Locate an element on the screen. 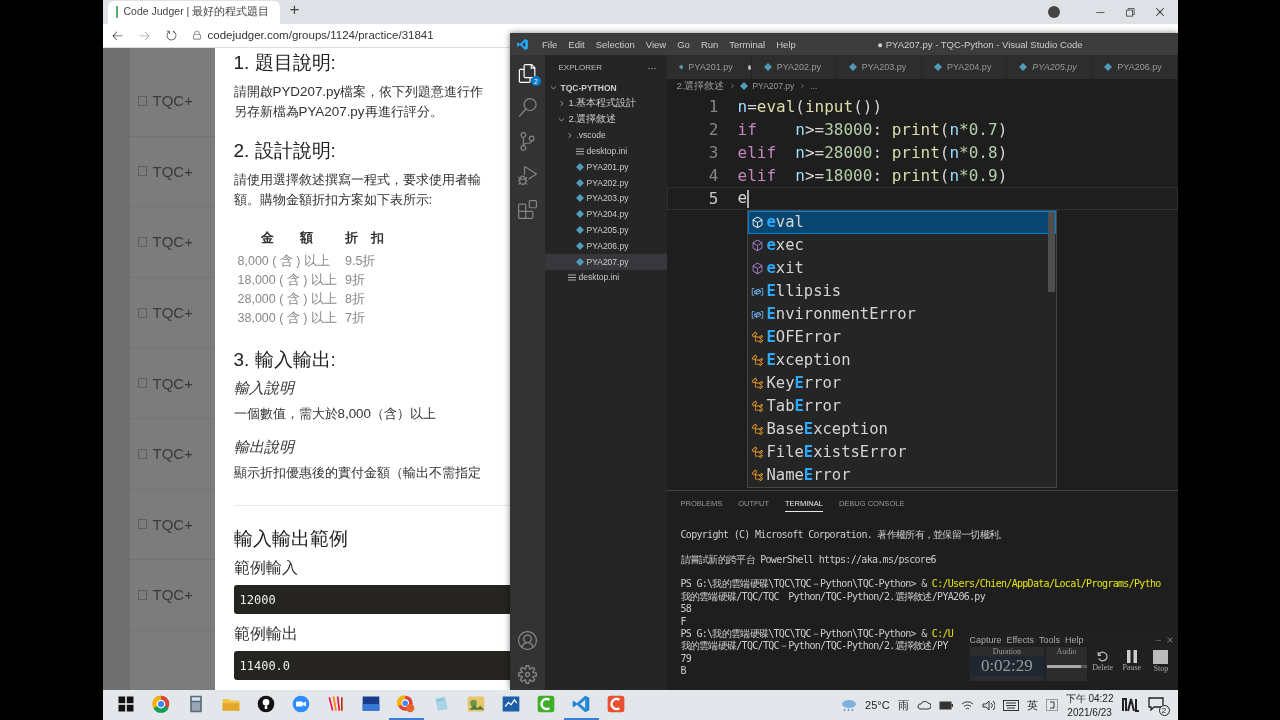 The height and width of the screenshot is (720, 1280). tree-item: PYA205.py is located at coordinates (605, 230).